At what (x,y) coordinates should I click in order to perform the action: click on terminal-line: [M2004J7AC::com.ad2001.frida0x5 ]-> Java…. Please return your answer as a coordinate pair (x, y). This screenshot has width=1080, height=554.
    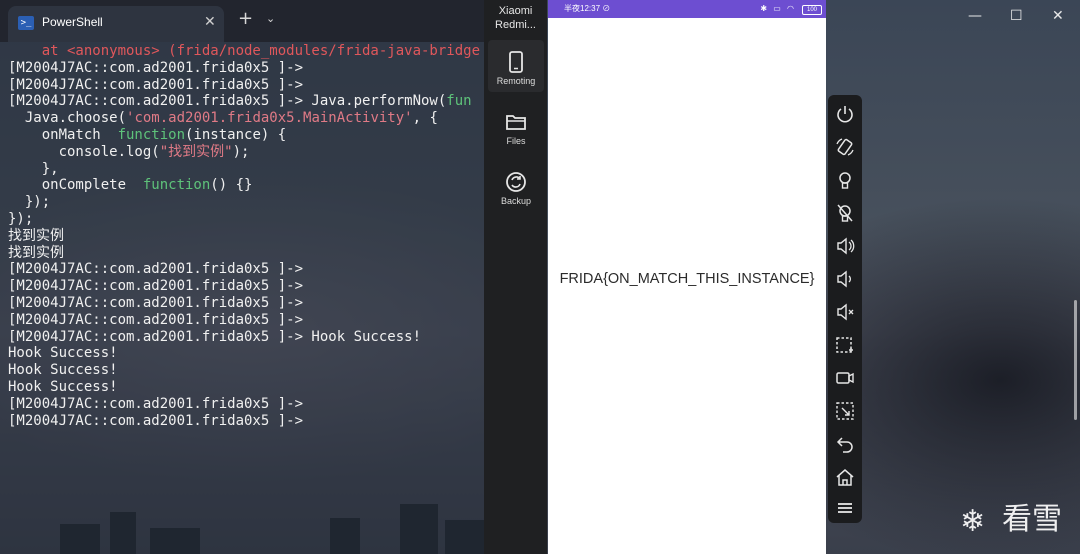
    Looking at the image, I should click on (246, 101).